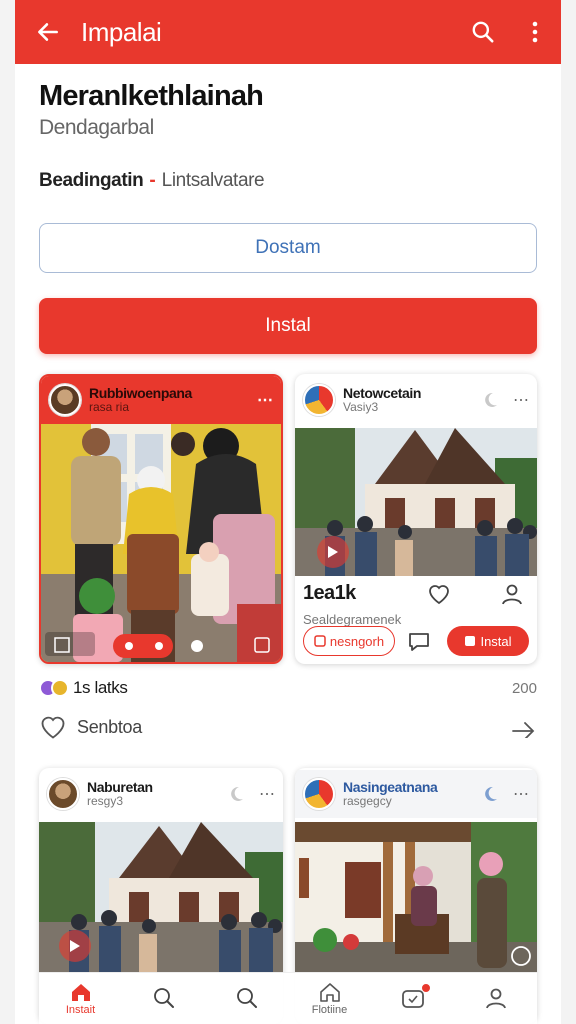 The height and width of the screenshot is (1024, 576). Describe the element at coordinates (367, 801) in the screenshot. I see `post-author-handle: rasgegcy` at that location.